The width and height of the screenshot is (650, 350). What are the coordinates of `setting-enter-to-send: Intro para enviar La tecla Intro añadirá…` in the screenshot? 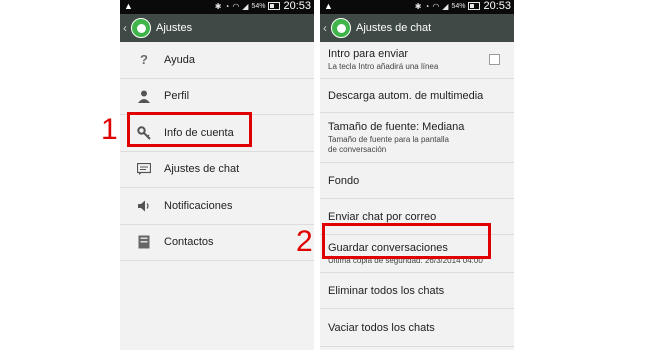 It's located at (417, 60).